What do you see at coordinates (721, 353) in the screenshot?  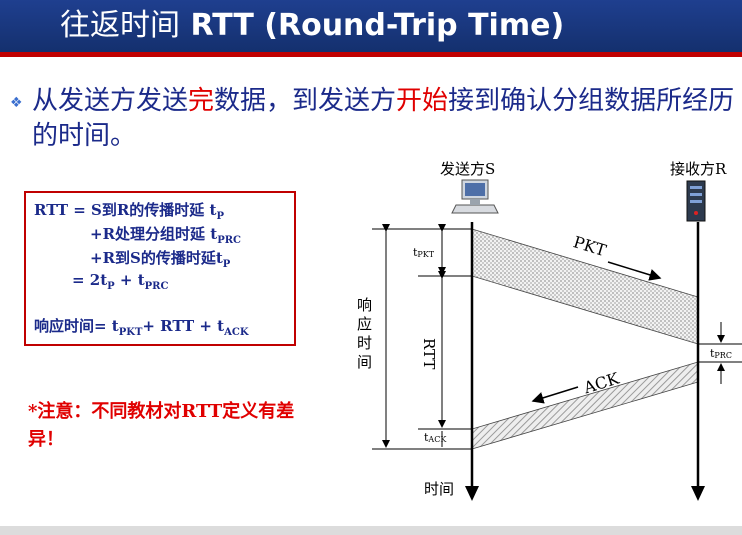 I see `t-prc-label: tPRC` at bounding box center [721, 353].